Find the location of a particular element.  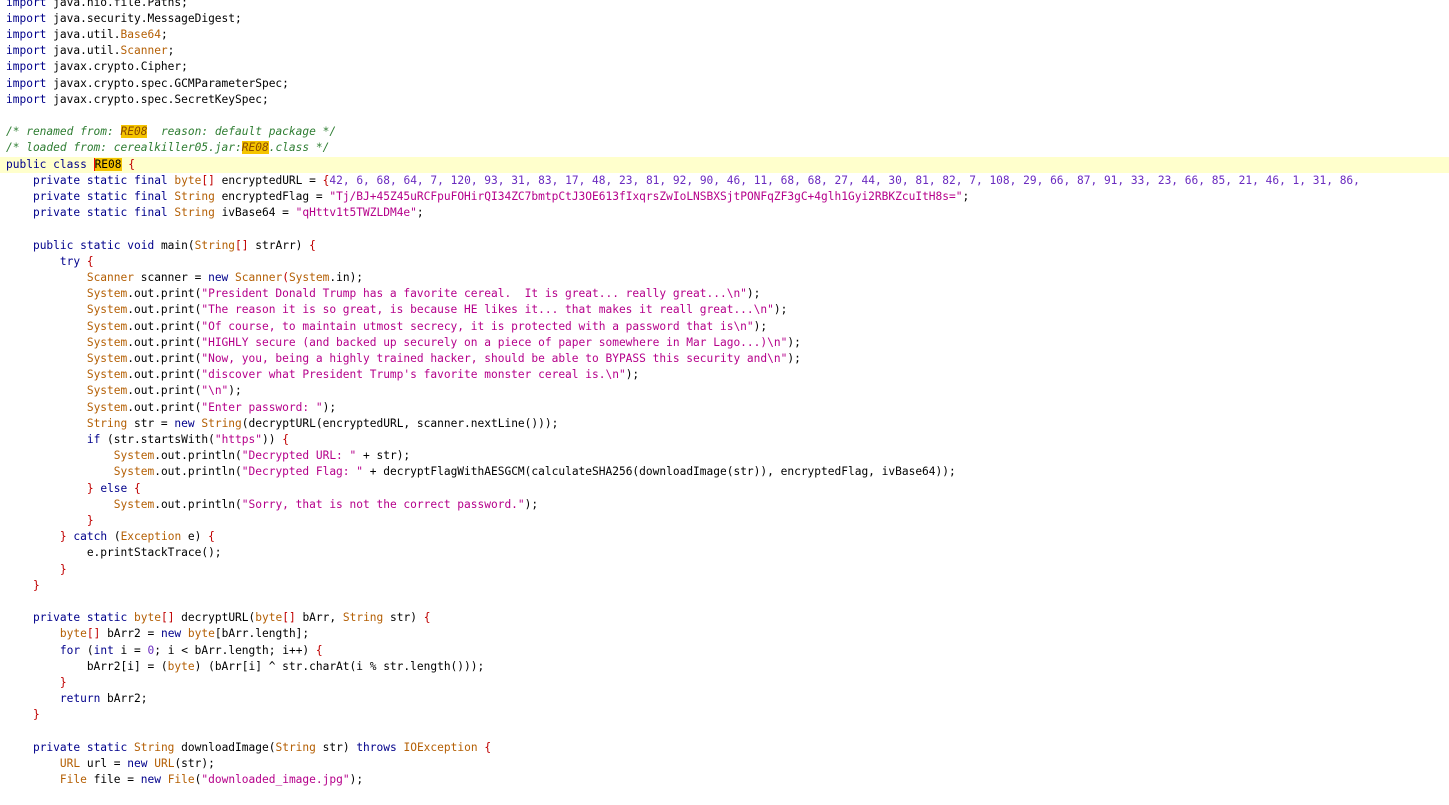

type-name: Scanner is located at coordinates (259, 277).